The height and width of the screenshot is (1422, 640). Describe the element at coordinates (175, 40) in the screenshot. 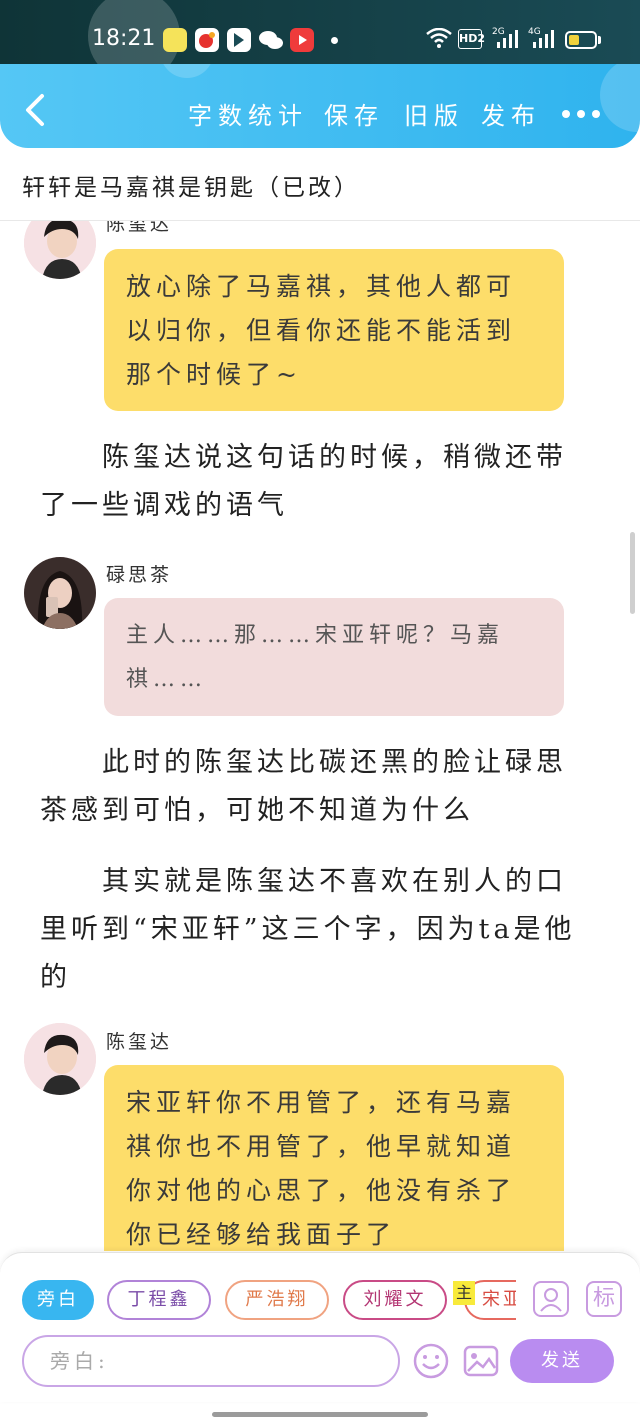

I see `notification-app-icon` at that location.